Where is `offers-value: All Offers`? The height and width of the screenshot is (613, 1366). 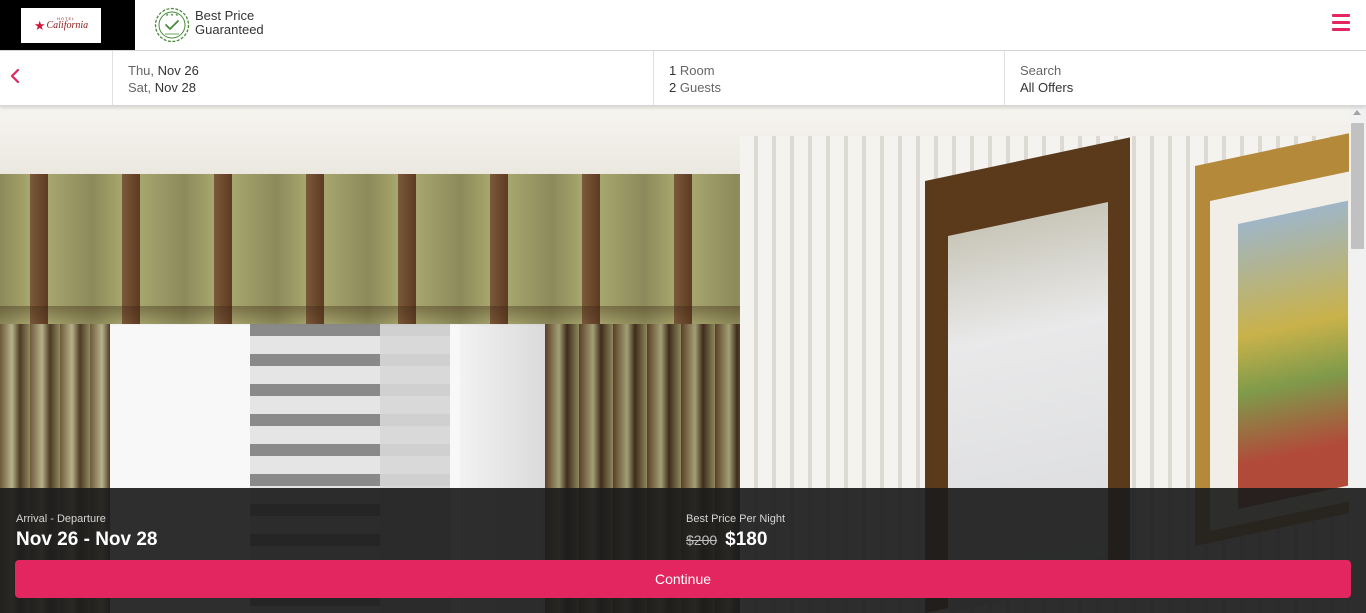 offers-value: All Offers is located at coordinates (1047, 87).